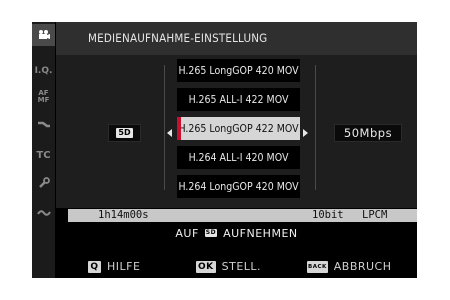 This screenshot has height=300, width=450. I want to click on af-mf-icon: AF MF, so click(43, 97).